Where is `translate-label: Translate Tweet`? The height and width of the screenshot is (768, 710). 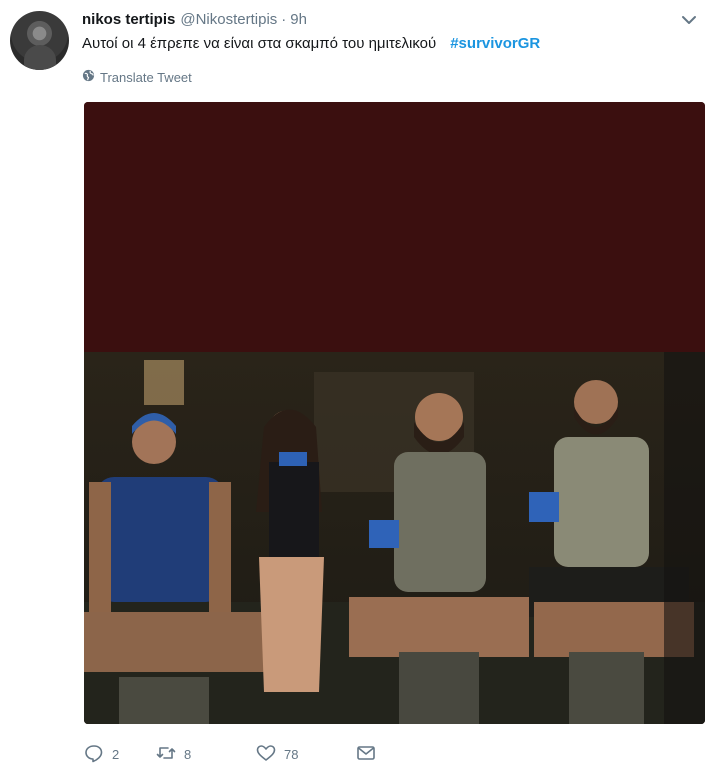 translate-label: Translate Tweet is located at coordinates (146, 77).